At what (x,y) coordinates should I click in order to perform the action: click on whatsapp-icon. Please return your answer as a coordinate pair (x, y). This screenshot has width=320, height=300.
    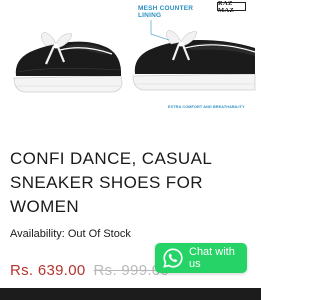
    Looking at the image, I should click on (172, 258).